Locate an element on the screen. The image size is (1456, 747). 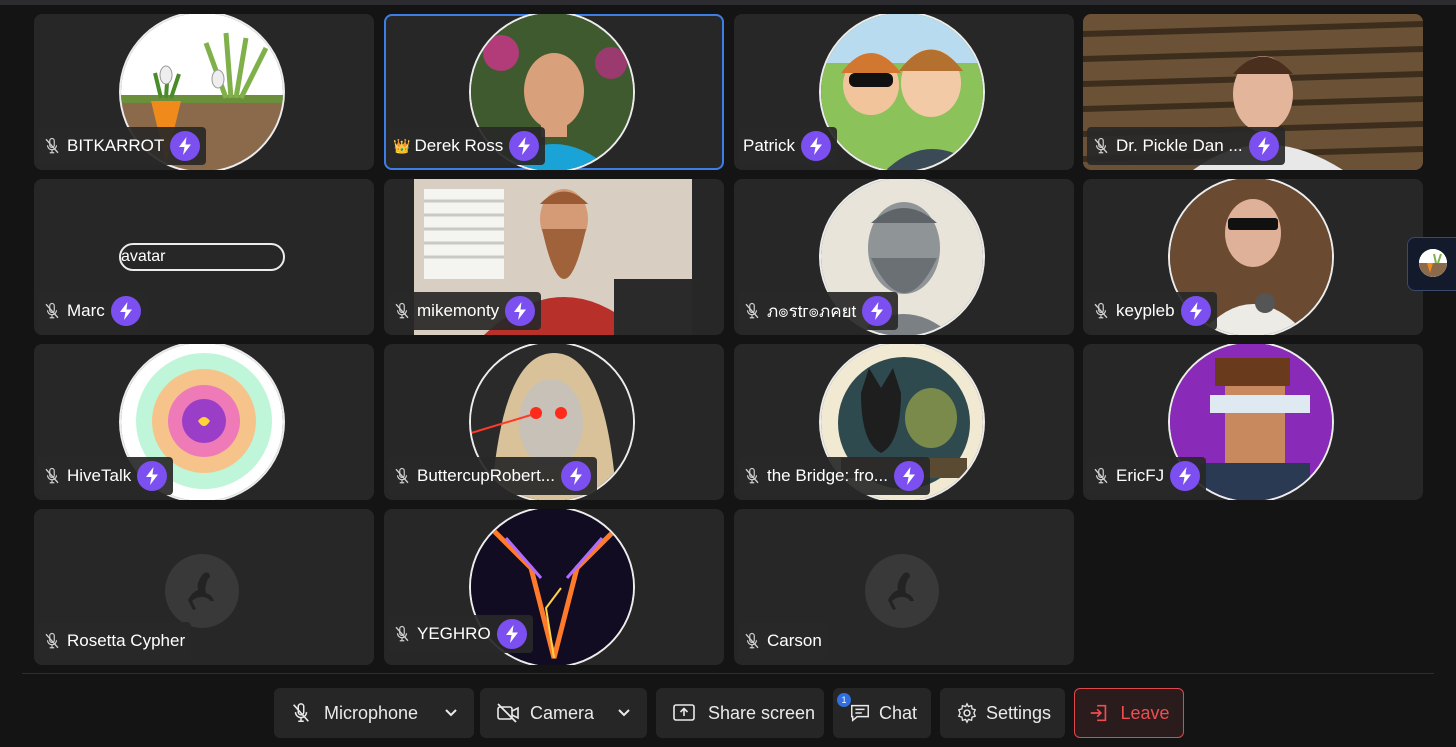
participant-tile-nostronaut: ภ๏รtг๏ภคยt is located at coordinates (904, 257).